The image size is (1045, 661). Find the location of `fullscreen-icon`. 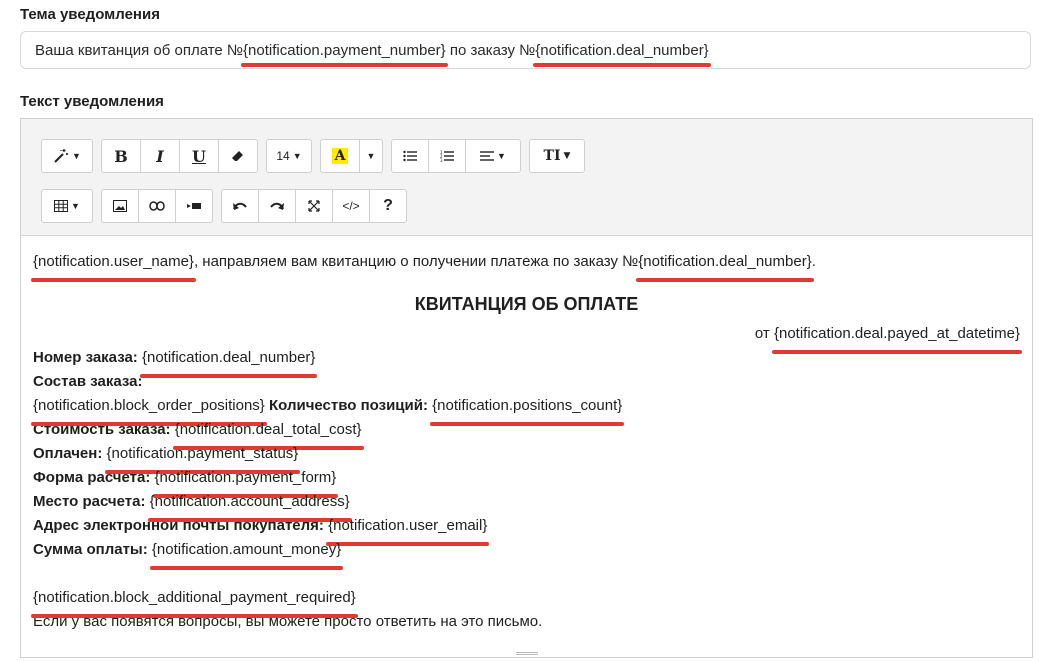

fullscreen-icon is located at coordinates (314, 206).